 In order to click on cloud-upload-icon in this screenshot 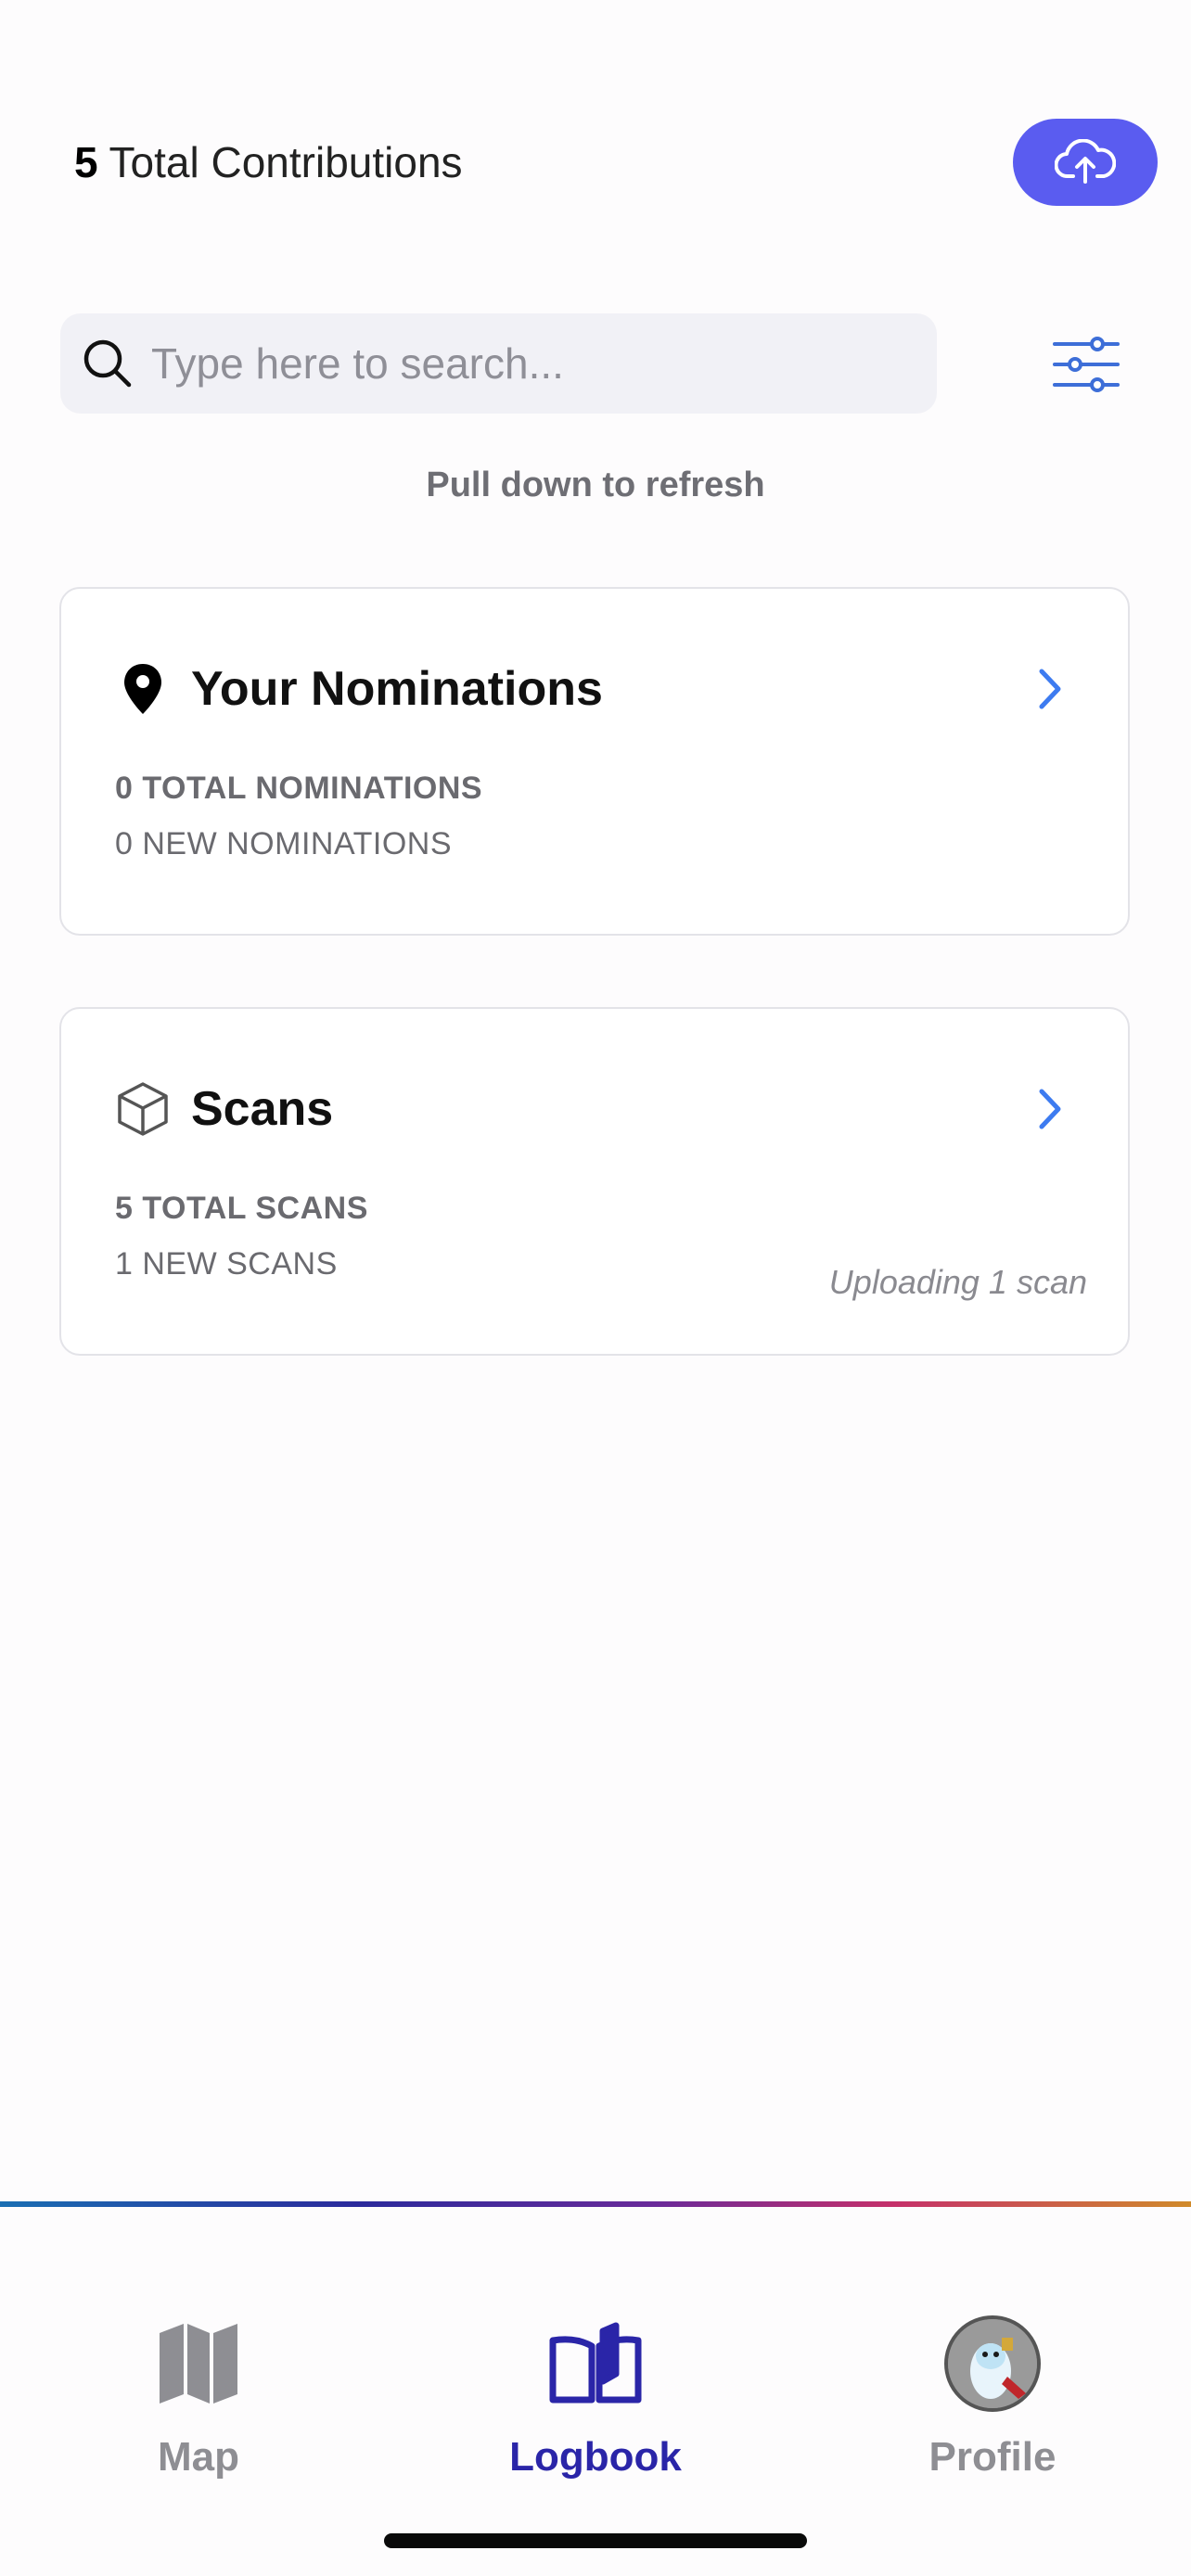, I will do `click(1085, 162)`.